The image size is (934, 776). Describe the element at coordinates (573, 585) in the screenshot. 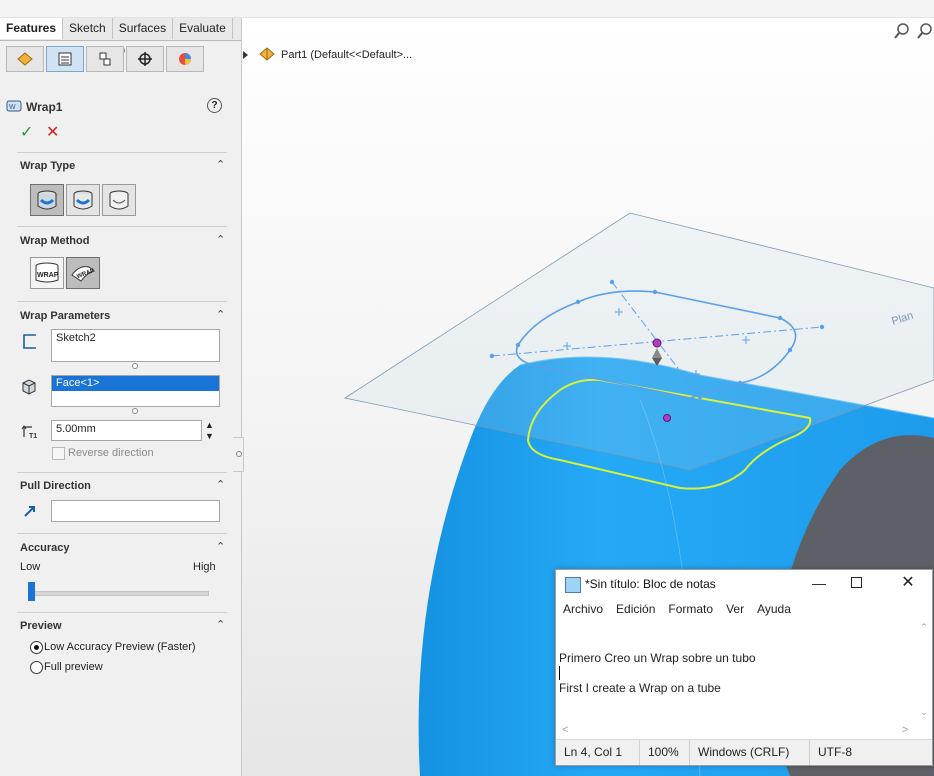

I see `notepad-icon` at that location.